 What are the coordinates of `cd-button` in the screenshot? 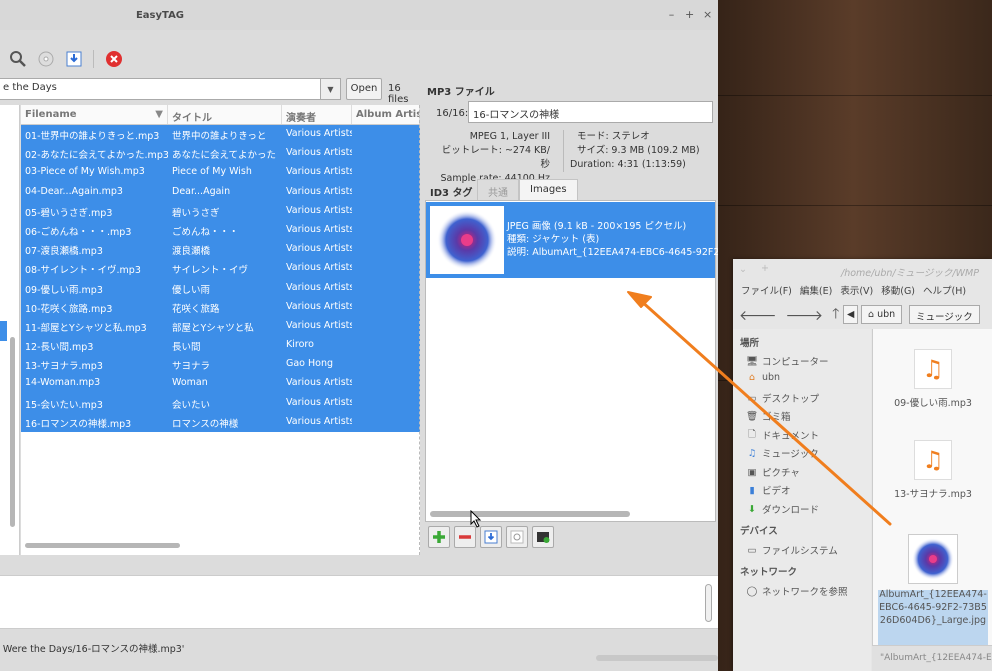 It's located at (46, 59).